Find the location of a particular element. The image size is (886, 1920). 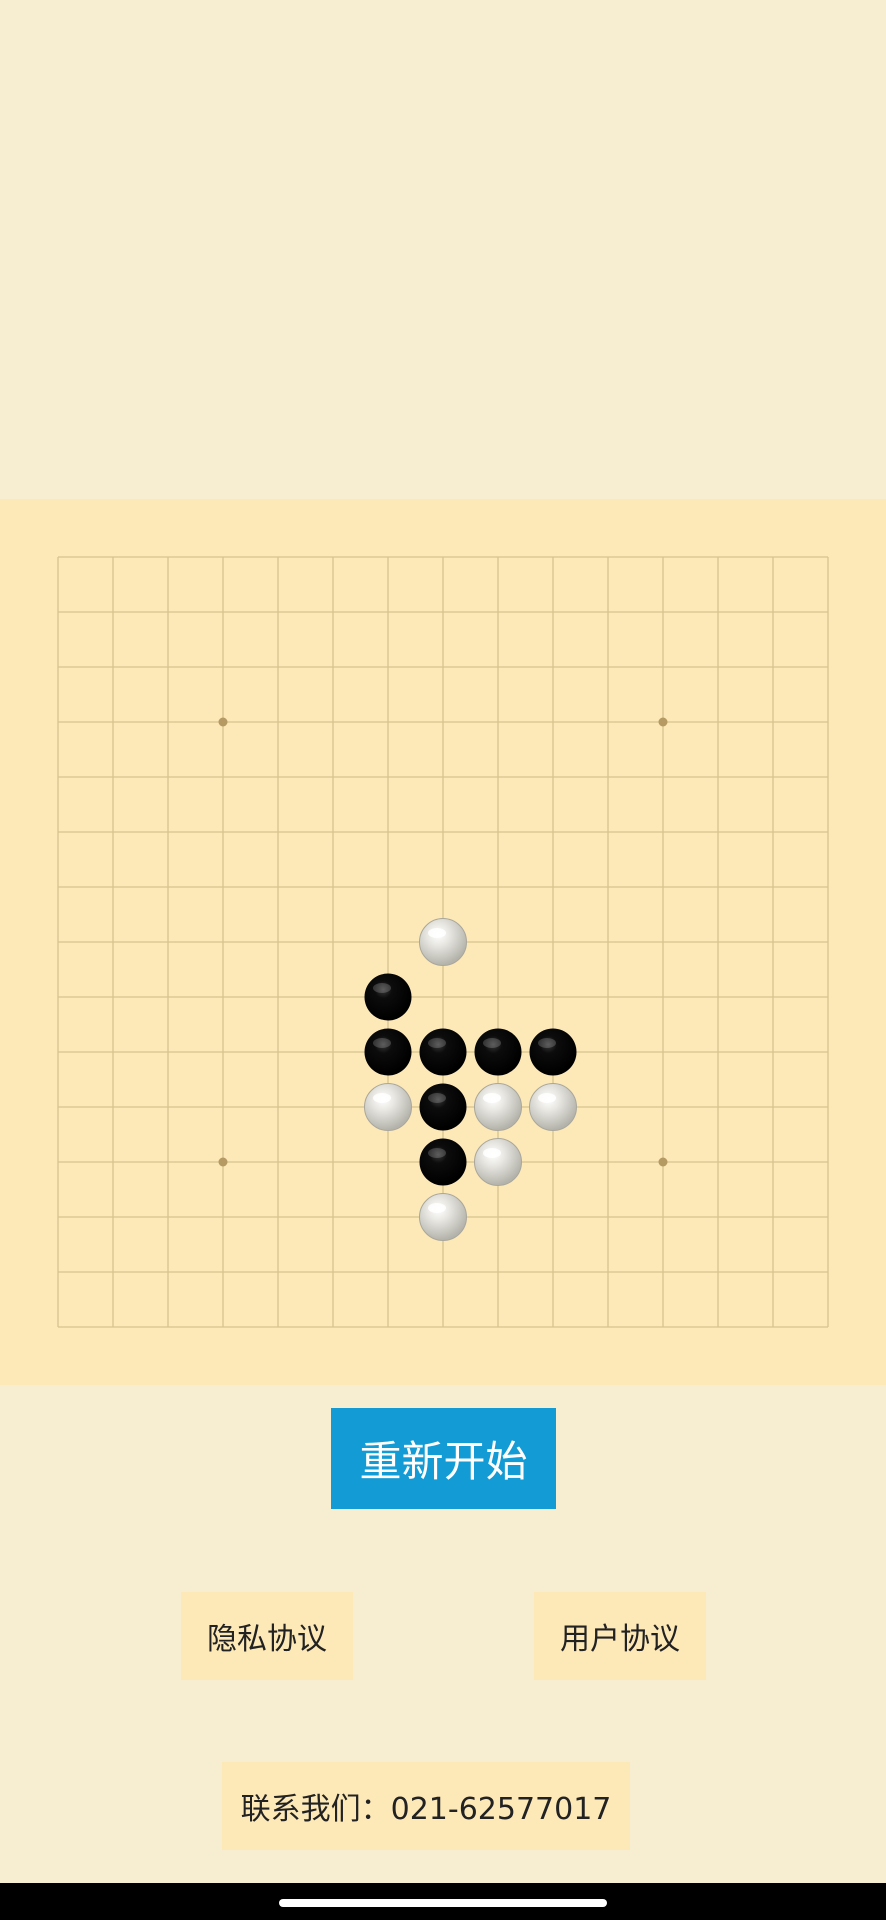

board-stones is located at coordinates (470, 1079).